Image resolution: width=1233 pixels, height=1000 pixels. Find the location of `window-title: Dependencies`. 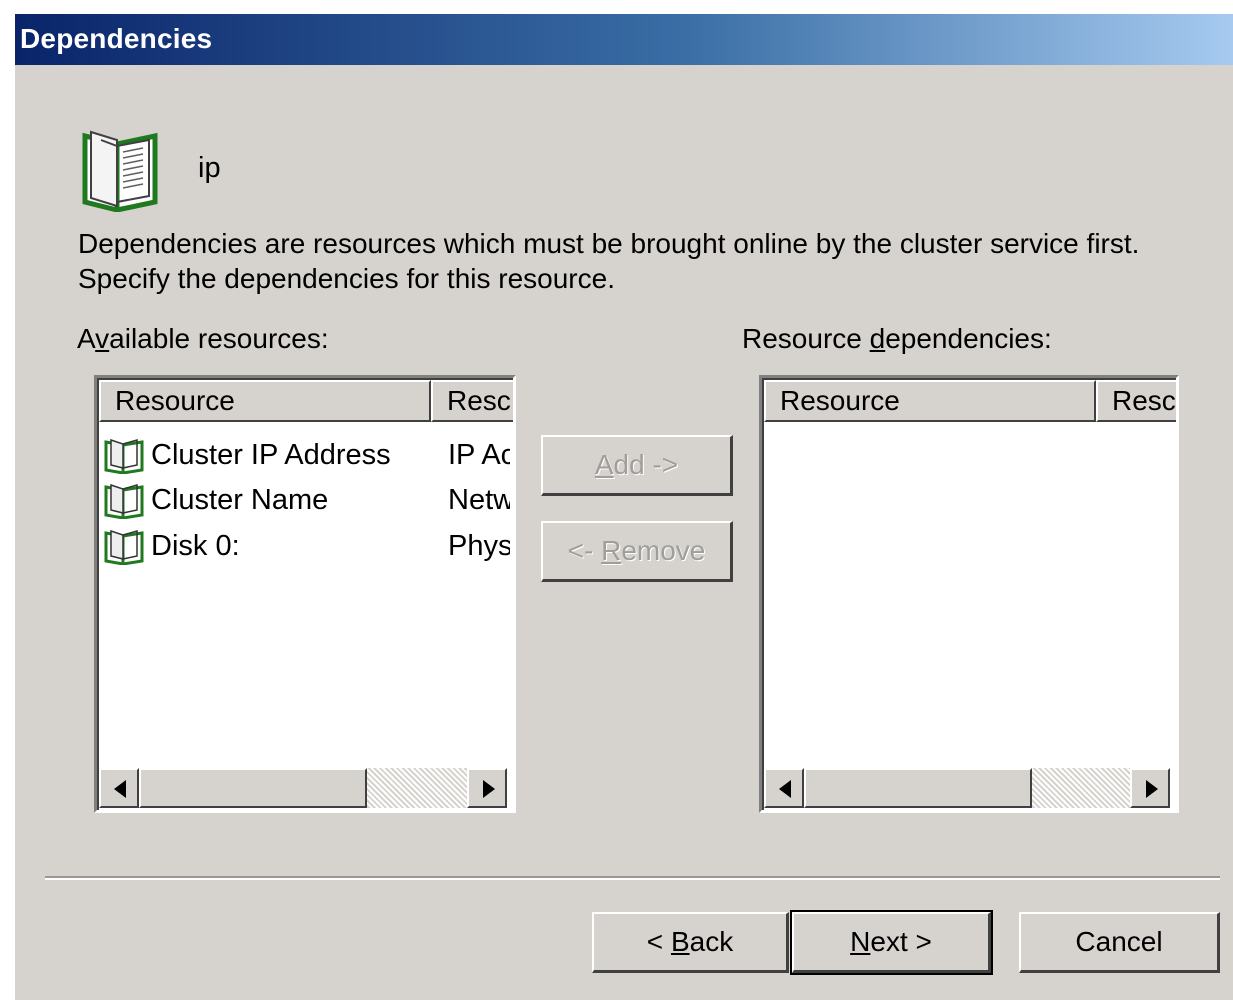

window-title: Dependencies is located at coordinates (116, 38).